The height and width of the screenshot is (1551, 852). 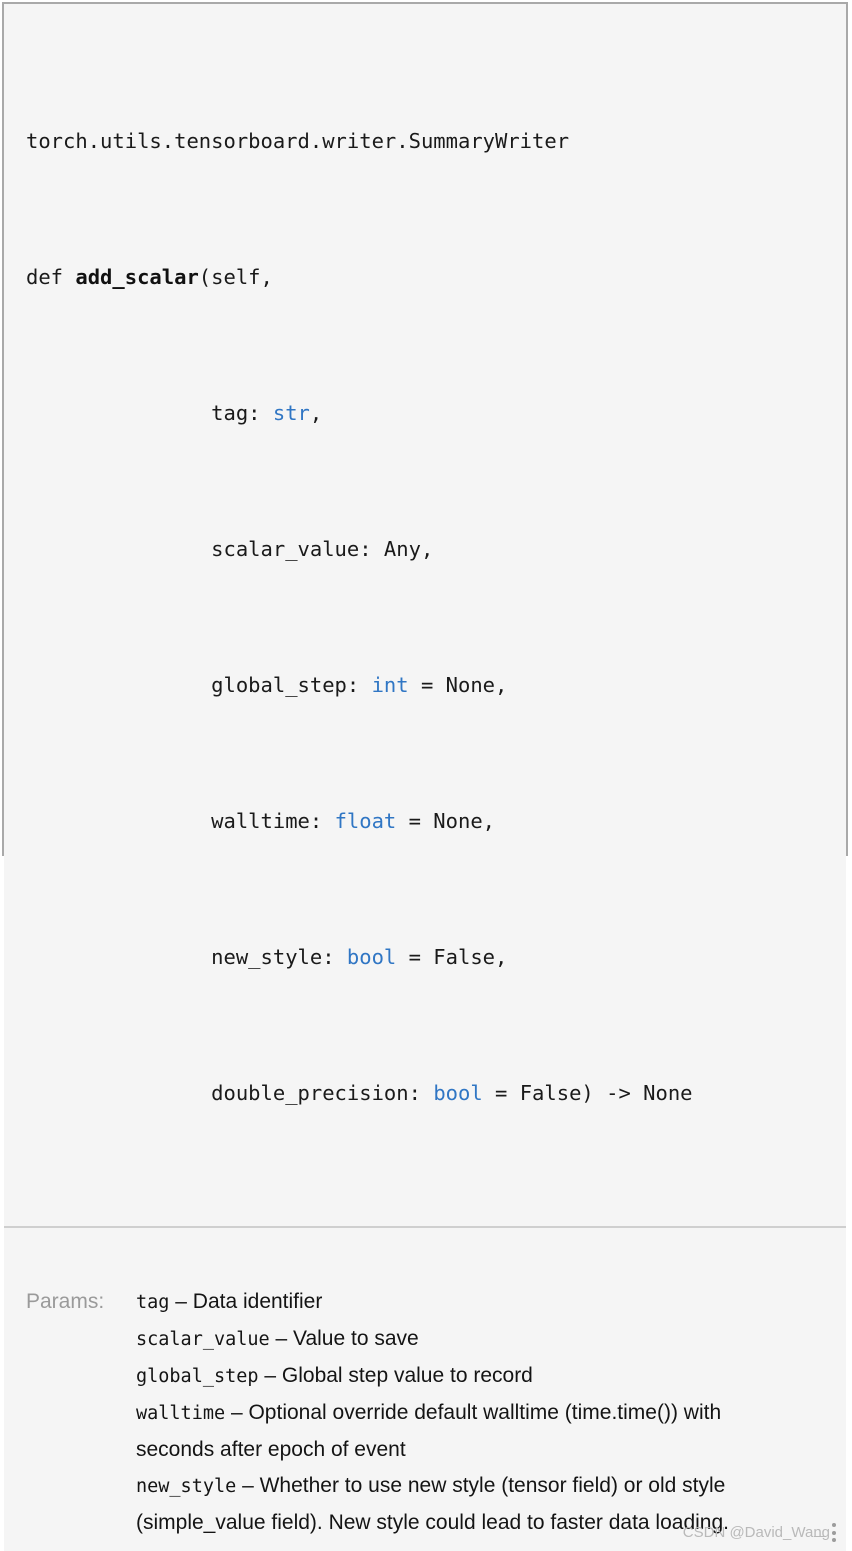 I want to click on param-global-step-type: int, so click(x=390, y=685).